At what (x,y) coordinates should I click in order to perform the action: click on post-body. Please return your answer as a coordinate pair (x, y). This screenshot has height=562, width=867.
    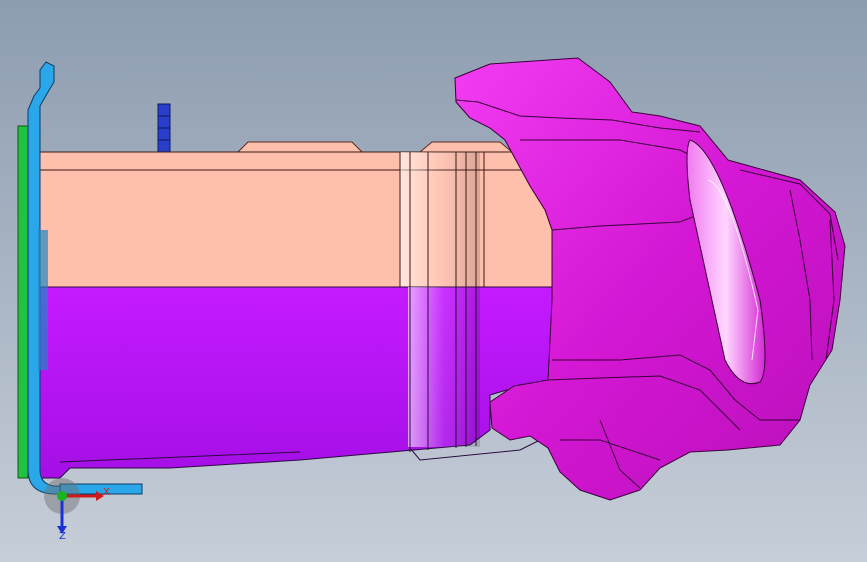
    Looking at the image, I should click on (164, 129).